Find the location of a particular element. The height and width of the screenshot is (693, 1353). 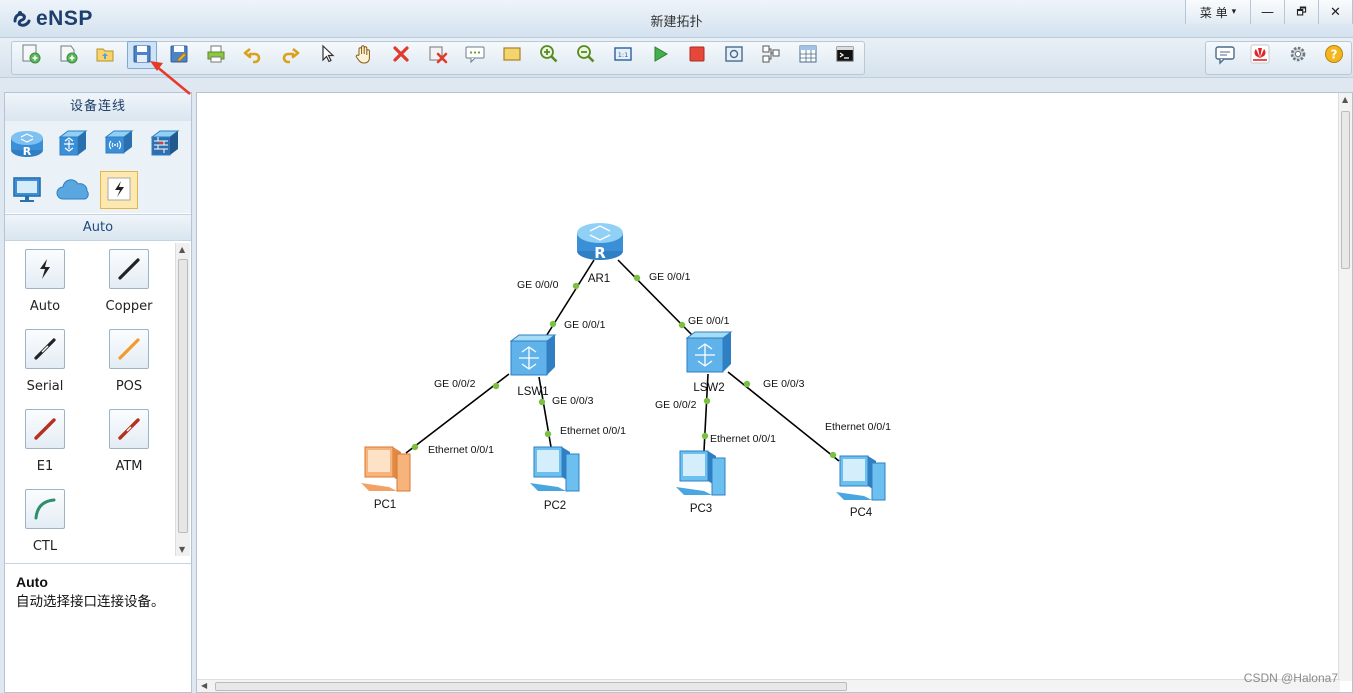

huawei-button is located at coordinates (1260, 55).